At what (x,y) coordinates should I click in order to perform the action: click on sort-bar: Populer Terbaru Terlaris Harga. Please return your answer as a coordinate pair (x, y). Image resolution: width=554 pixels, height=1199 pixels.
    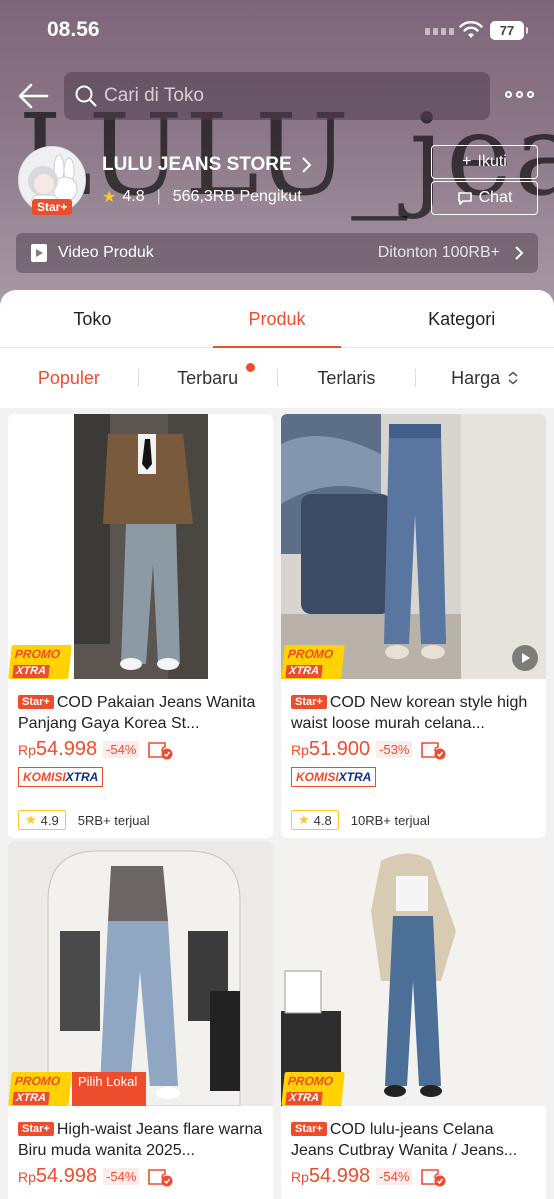
    Looking at the image, I should click on (277, 378).